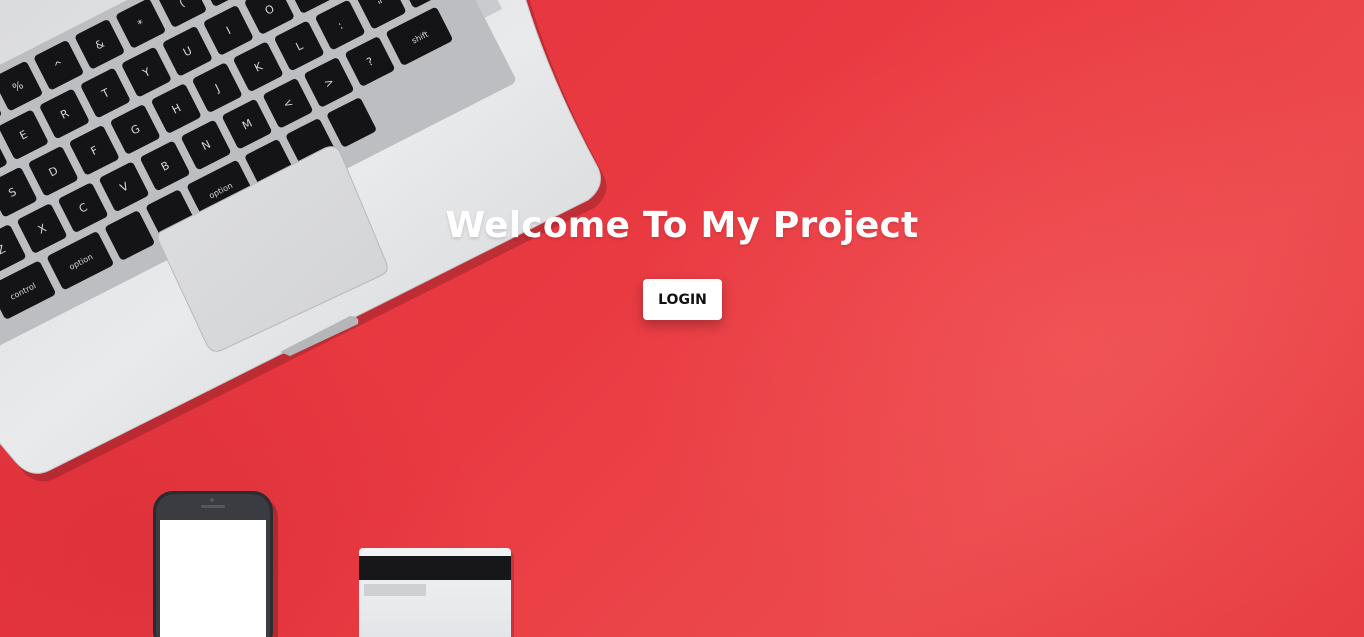  Describe the element at coordinates (682, 225) in the screenshot. I see `page-title: Welcome To My Project` at that location.